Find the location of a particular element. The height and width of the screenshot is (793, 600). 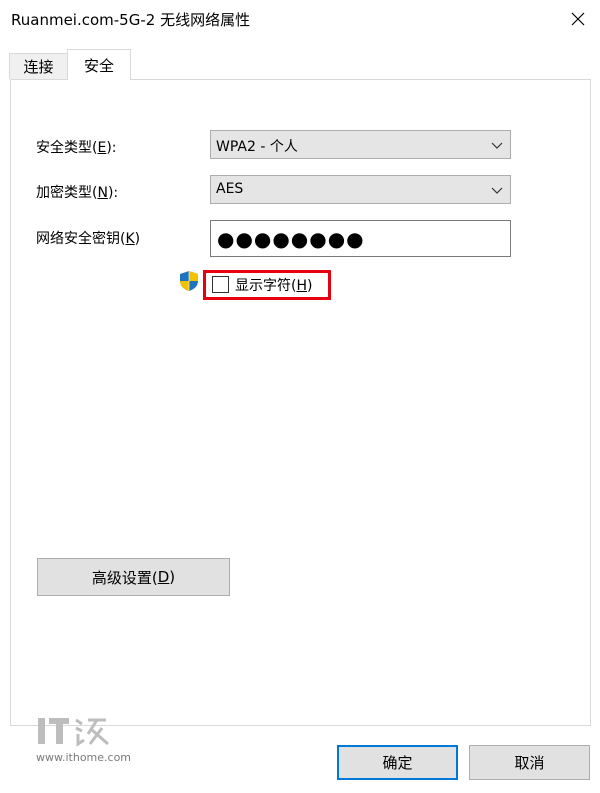

encryption-type-label: 加密类型(N): is located at coordinates (77, 193).